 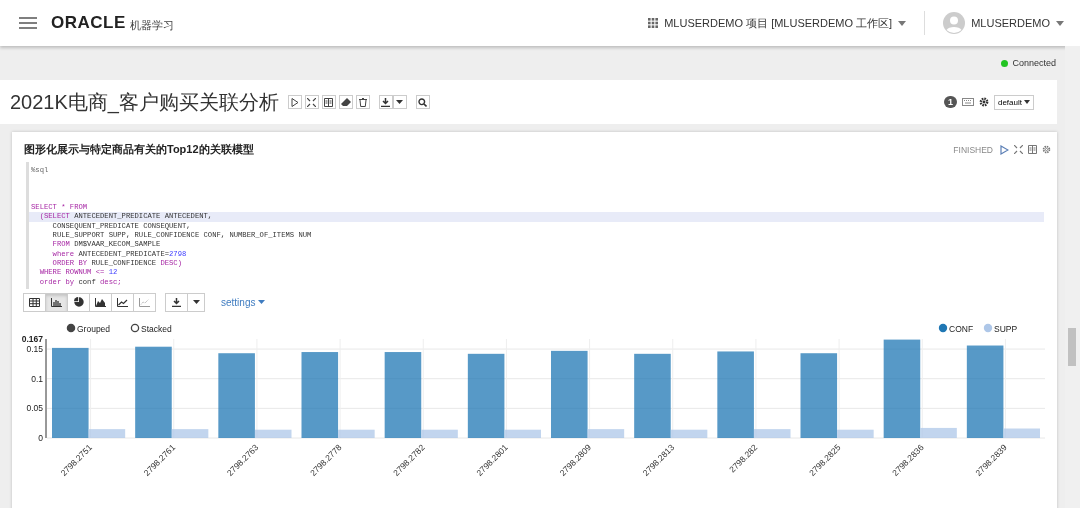 I want to click on bar-chart-icon, so click(x=56, y=302).